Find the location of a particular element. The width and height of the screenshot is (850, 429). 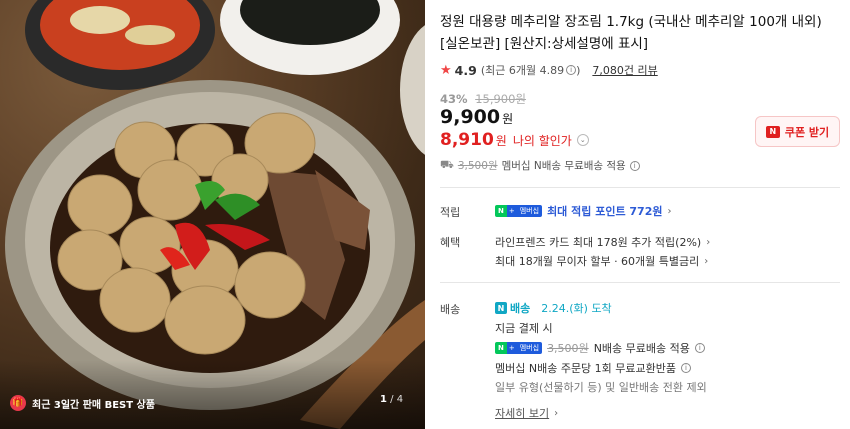

shipping-summary-text: 멤버십 N배송 무료배송 적용 is located at coordinates (563, 166).